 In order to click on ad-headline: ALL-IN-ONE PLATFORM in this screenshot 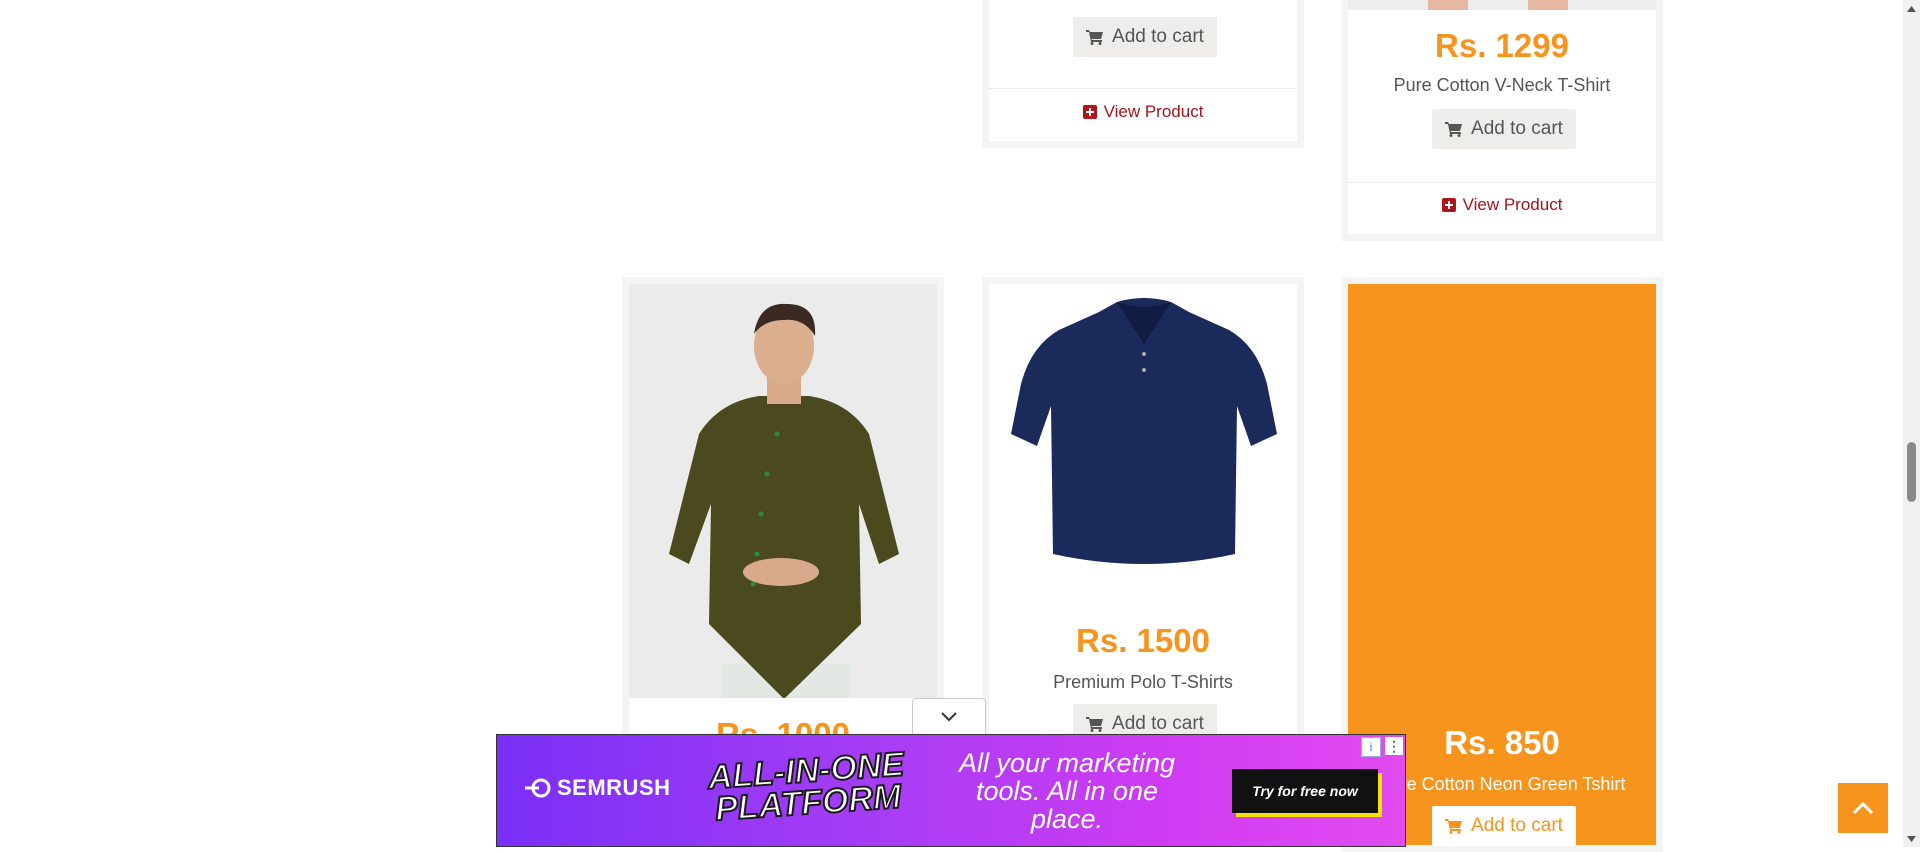, I will do `click(806, 786)`.